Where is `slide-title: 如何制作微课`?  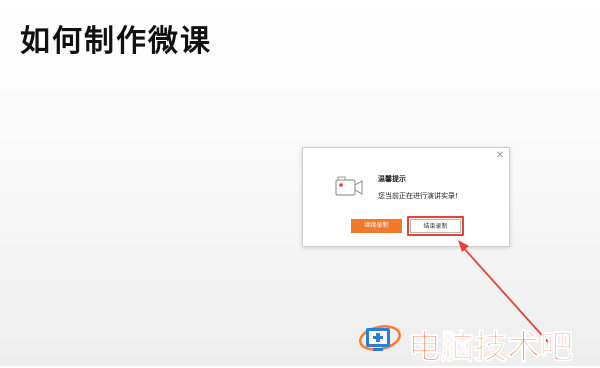 slide-title: 如何制作微课 is located at coordinates (116, 41).